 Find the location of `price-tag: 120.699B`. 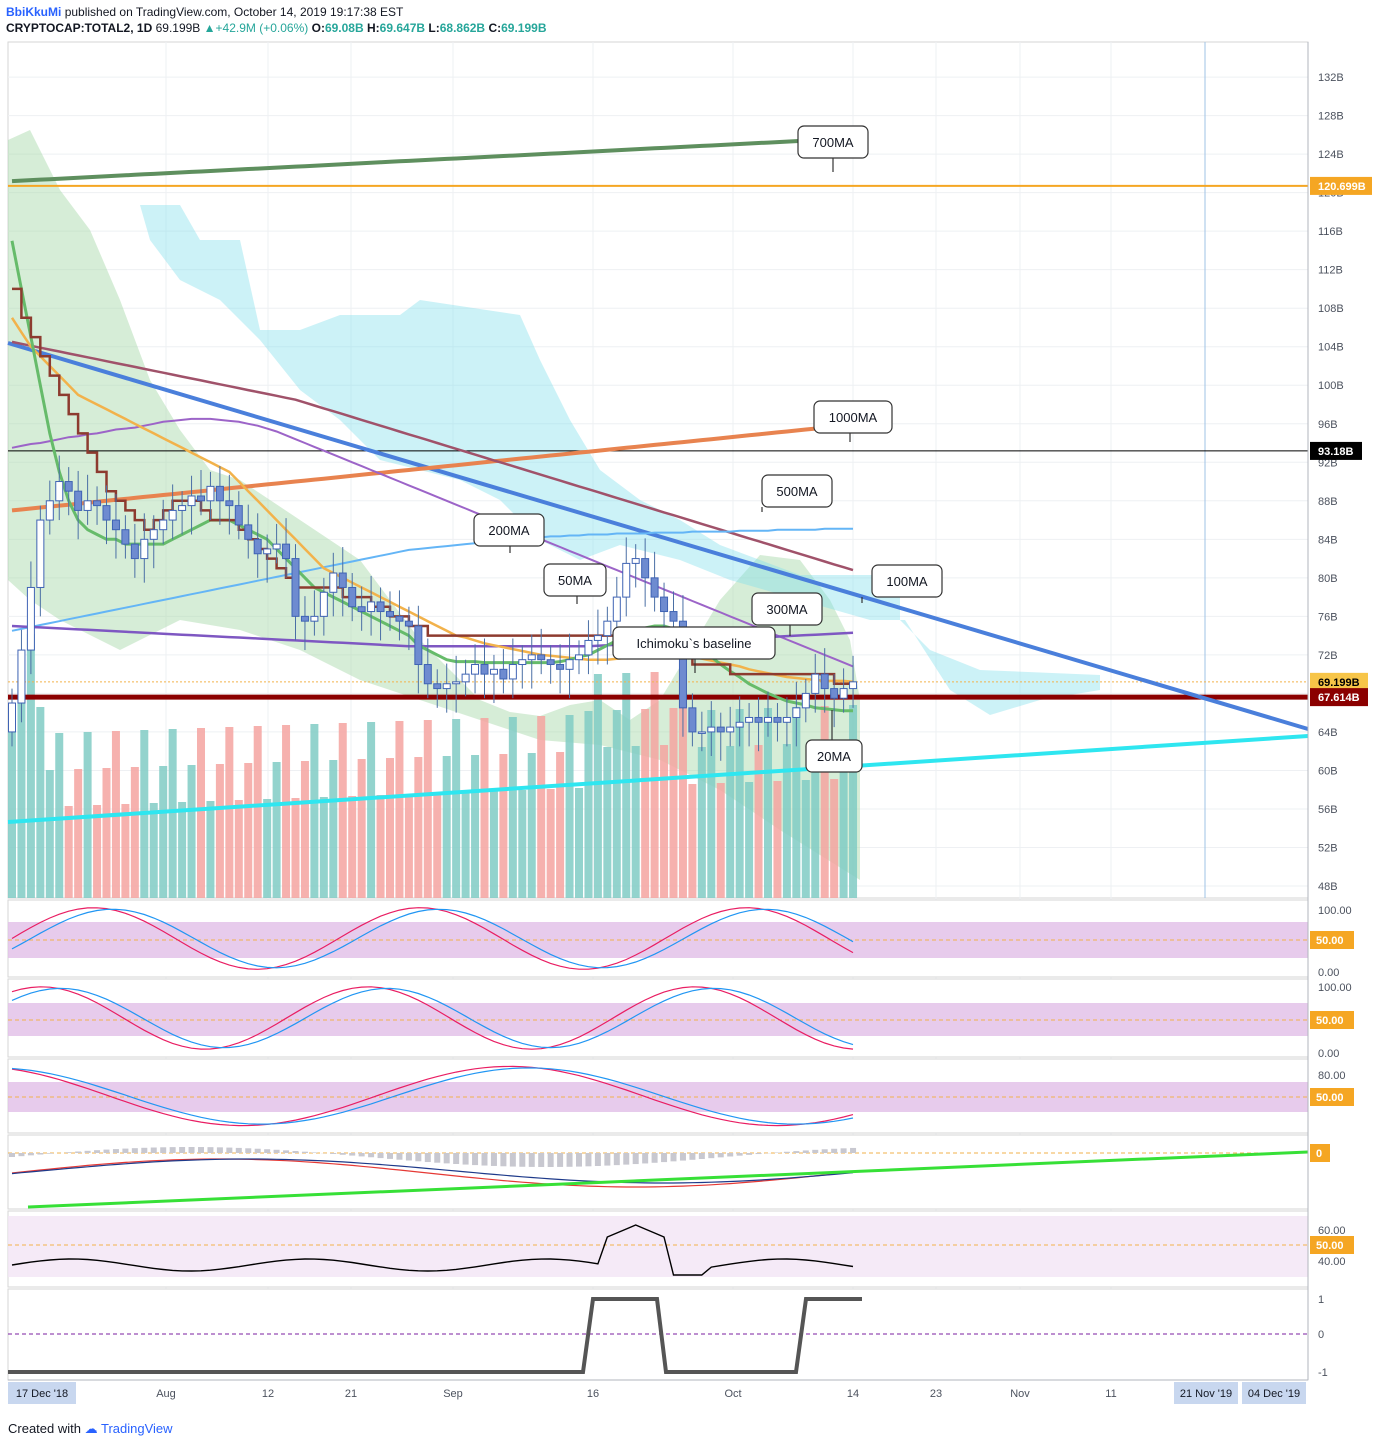

price-tag: 120.699B is located at coordinates (1341, 185).